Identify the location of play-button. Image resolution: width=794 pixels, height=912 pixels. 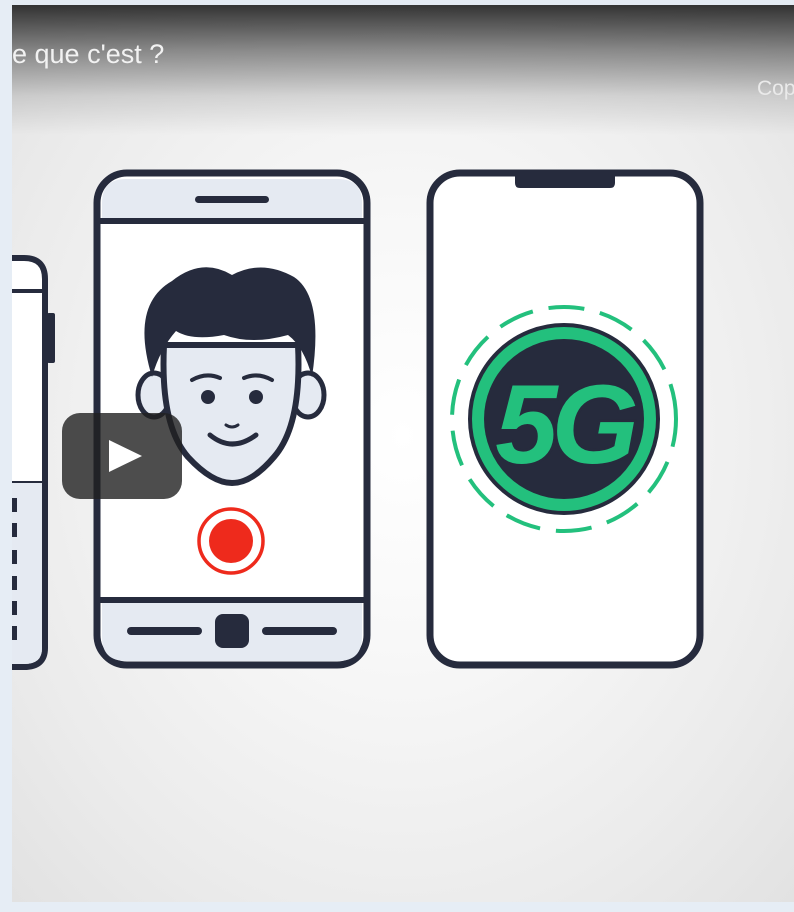
(122, 456).